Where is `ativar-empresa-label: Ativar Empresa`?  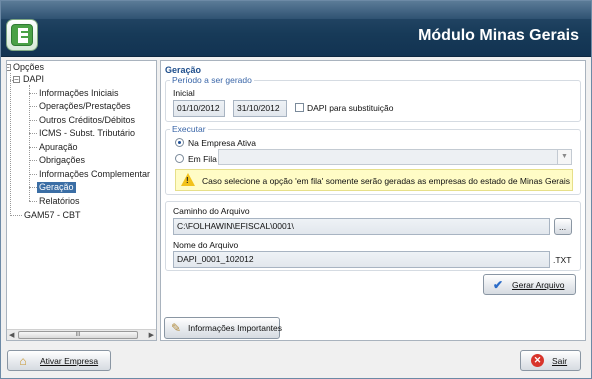
ativar-empresa-label: Ativar Empresa is located at coordinates (69, 361).